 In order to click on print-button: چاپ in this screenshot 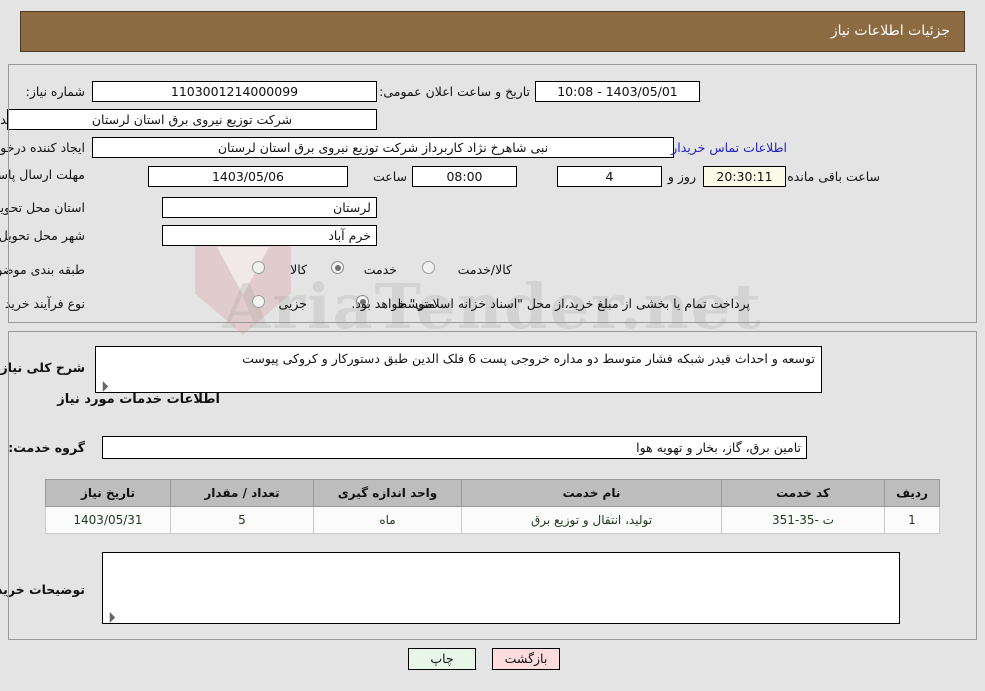, I will do `click(442, 659)`.